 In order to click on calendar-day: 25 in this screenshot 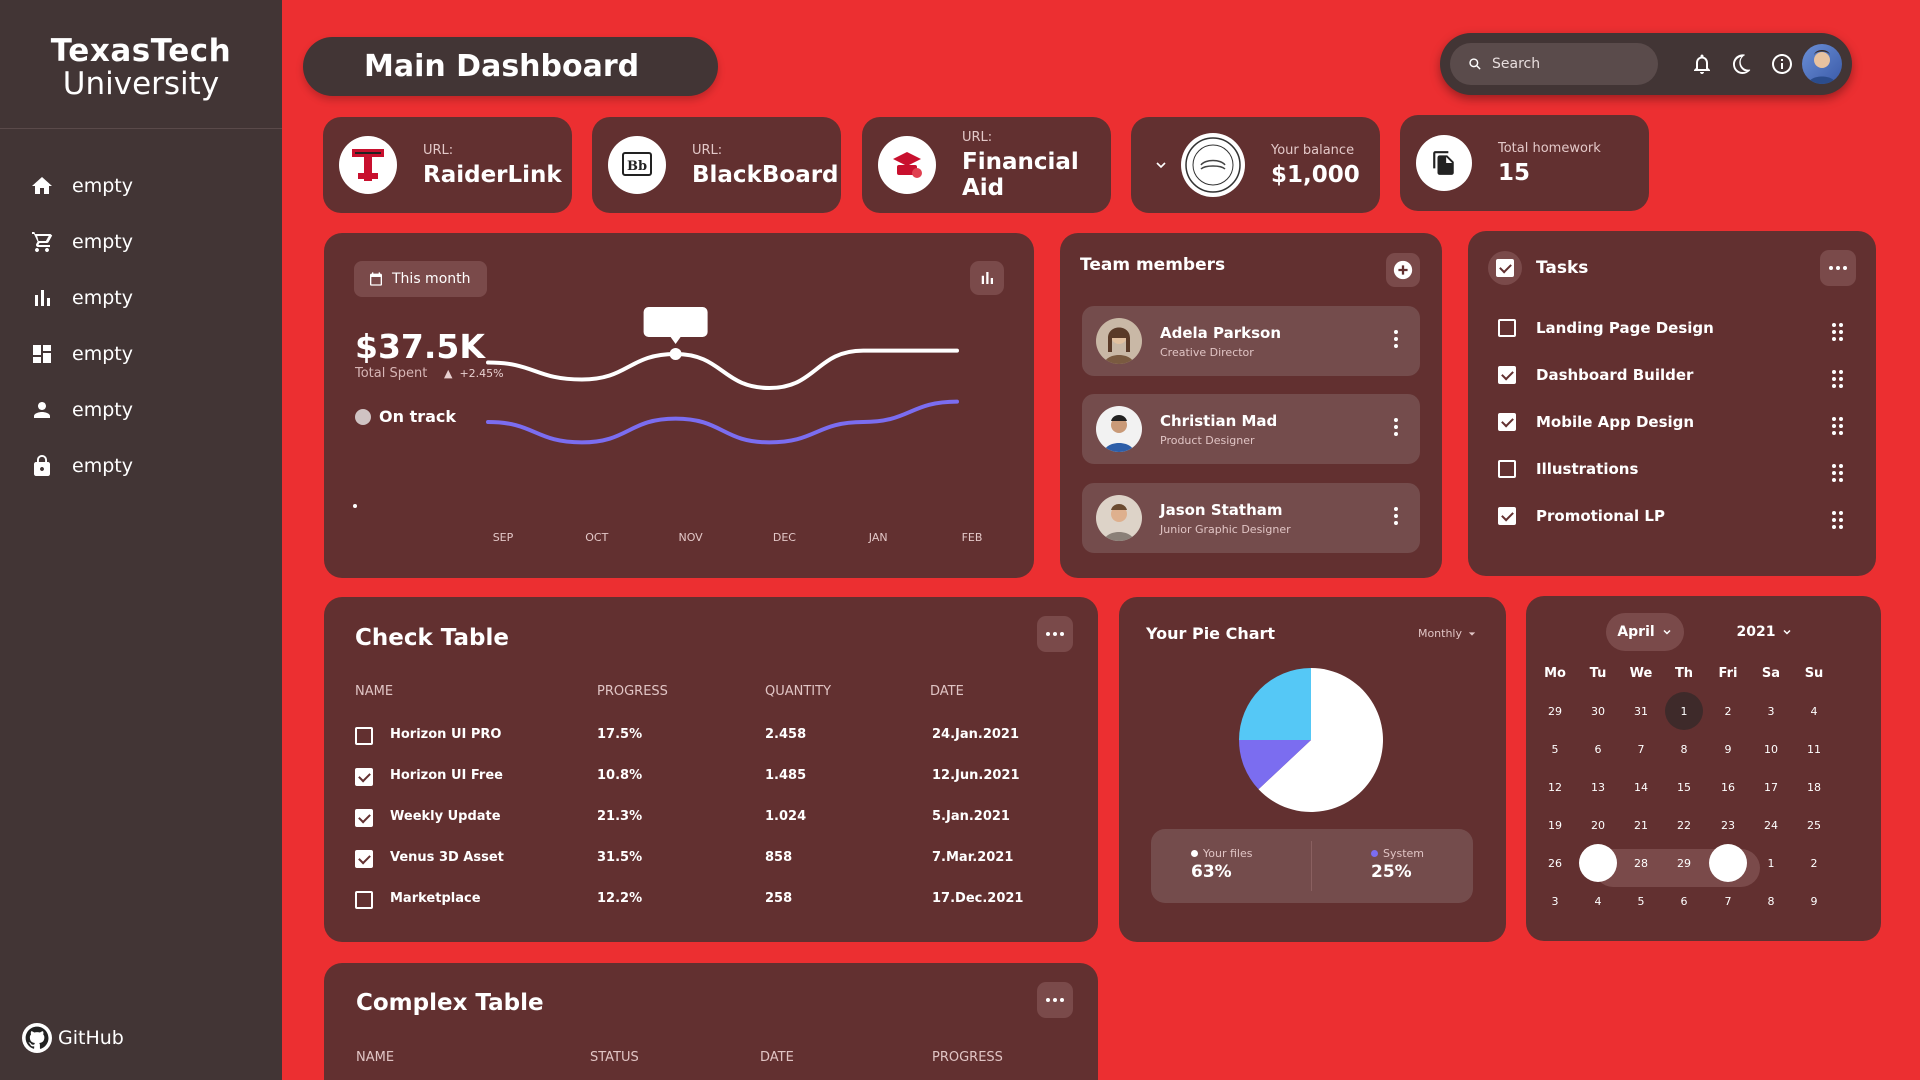, I will do `click(1814, 825)`.